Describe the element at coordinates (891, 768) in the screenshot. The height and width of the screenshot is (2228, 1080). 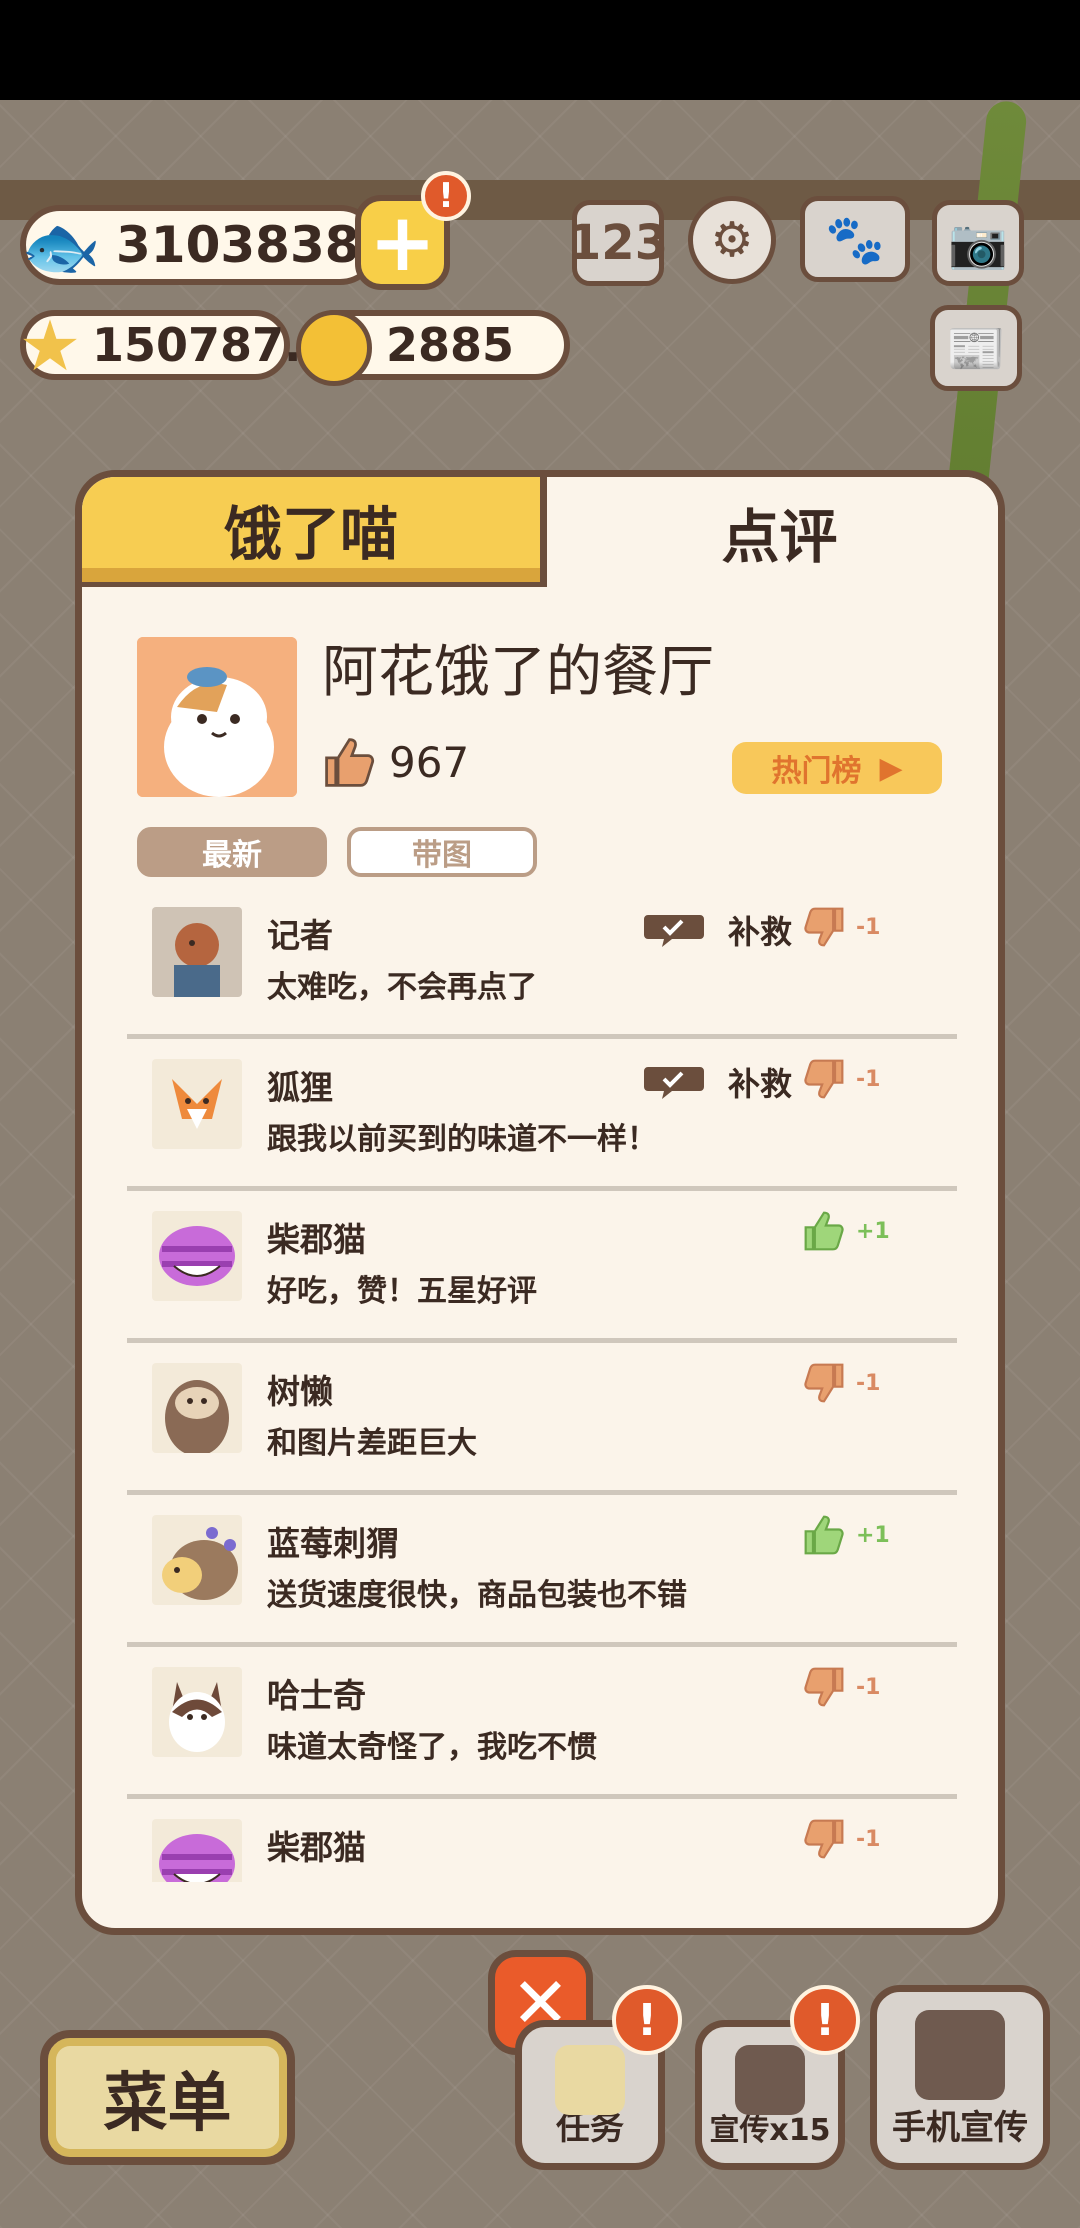
I see `arrow-right-icon: ▶` at that location.